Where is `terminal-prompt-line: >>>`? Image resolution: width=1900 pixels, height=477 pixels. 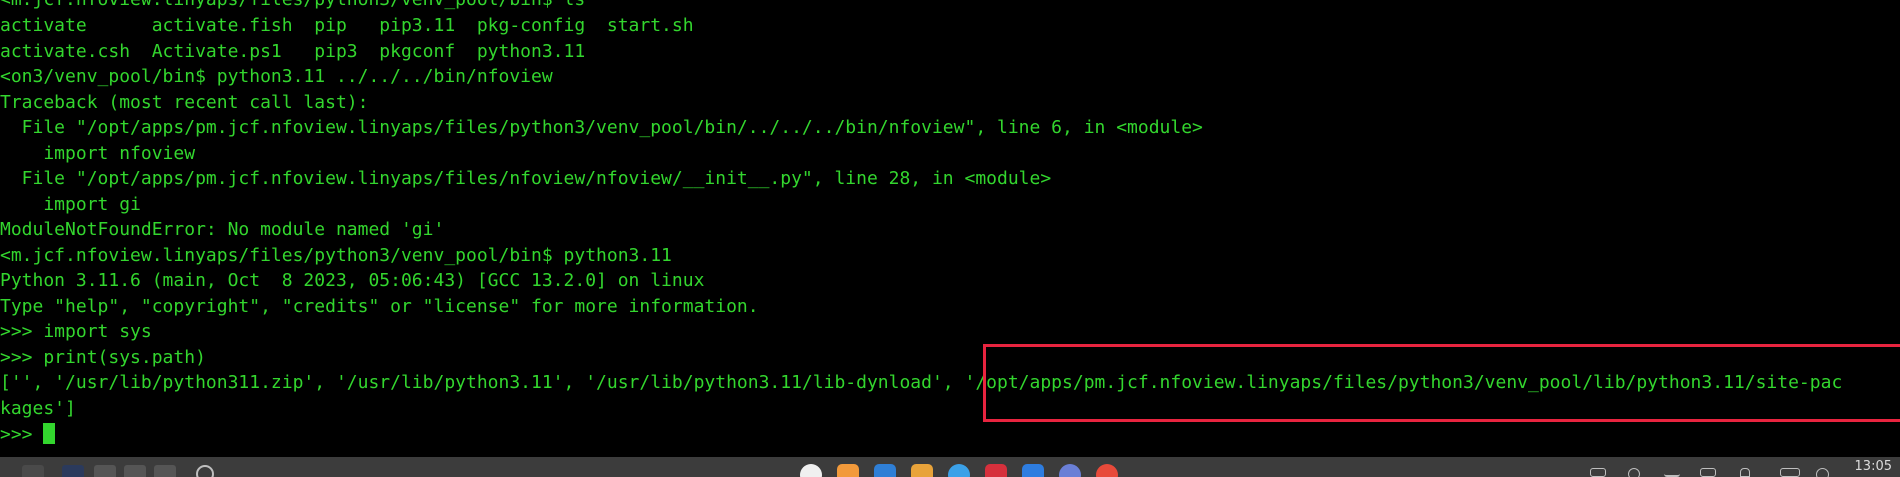 terminal-prompt-line: >>> is located at coordinates (950, 435).